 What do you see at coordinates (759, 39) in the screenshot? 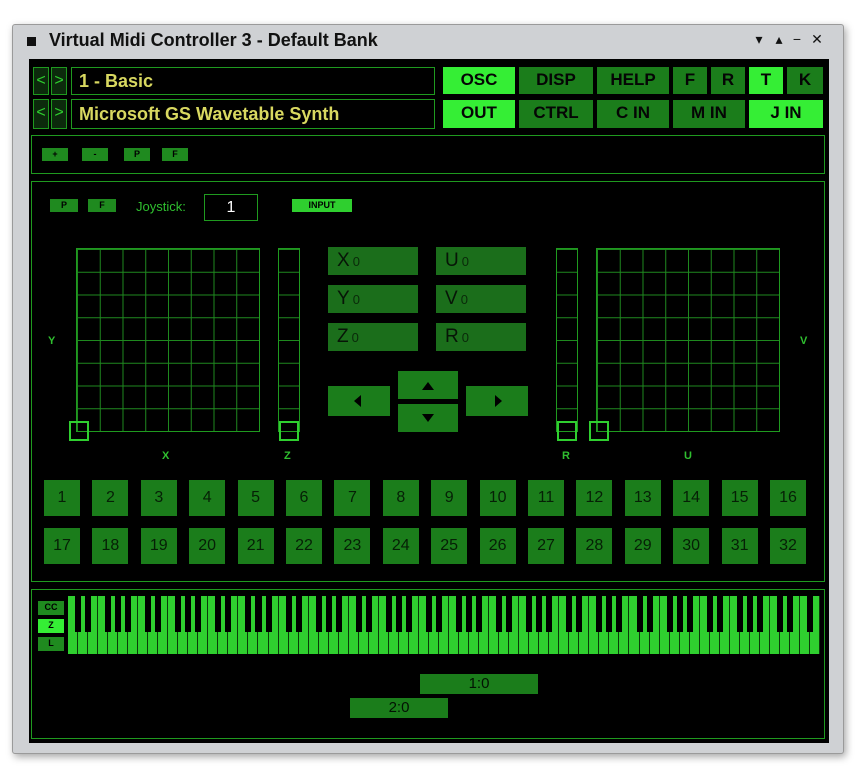
I see `menu-arrow-icon: ▾` at bounding box center [759, 39].